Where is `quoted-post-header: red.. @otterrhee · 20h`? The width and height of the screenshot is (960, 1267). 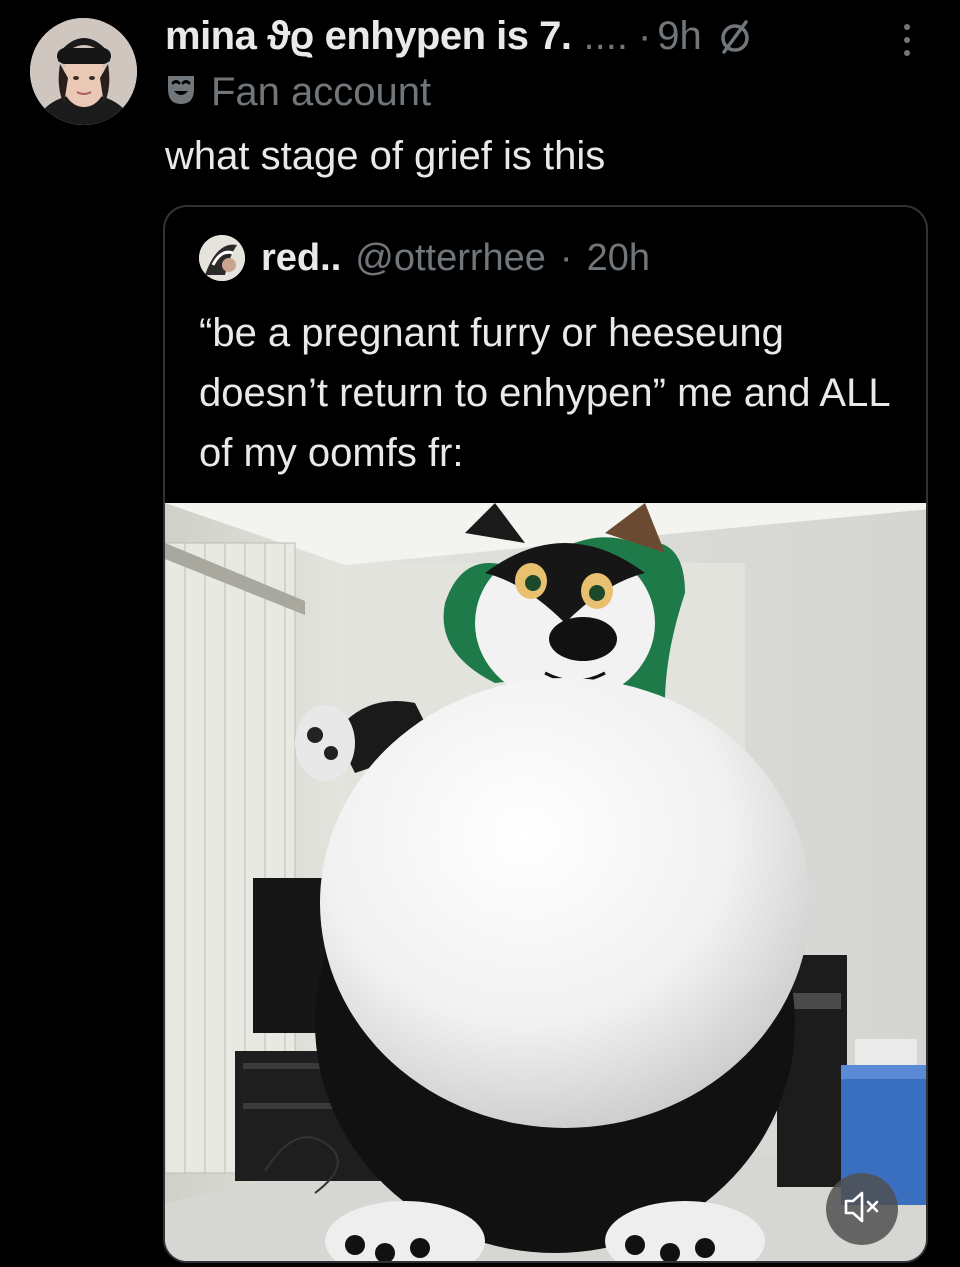
quoted-post-header: red.. @otterrhee · 20h is located at coordinates (424, 258).